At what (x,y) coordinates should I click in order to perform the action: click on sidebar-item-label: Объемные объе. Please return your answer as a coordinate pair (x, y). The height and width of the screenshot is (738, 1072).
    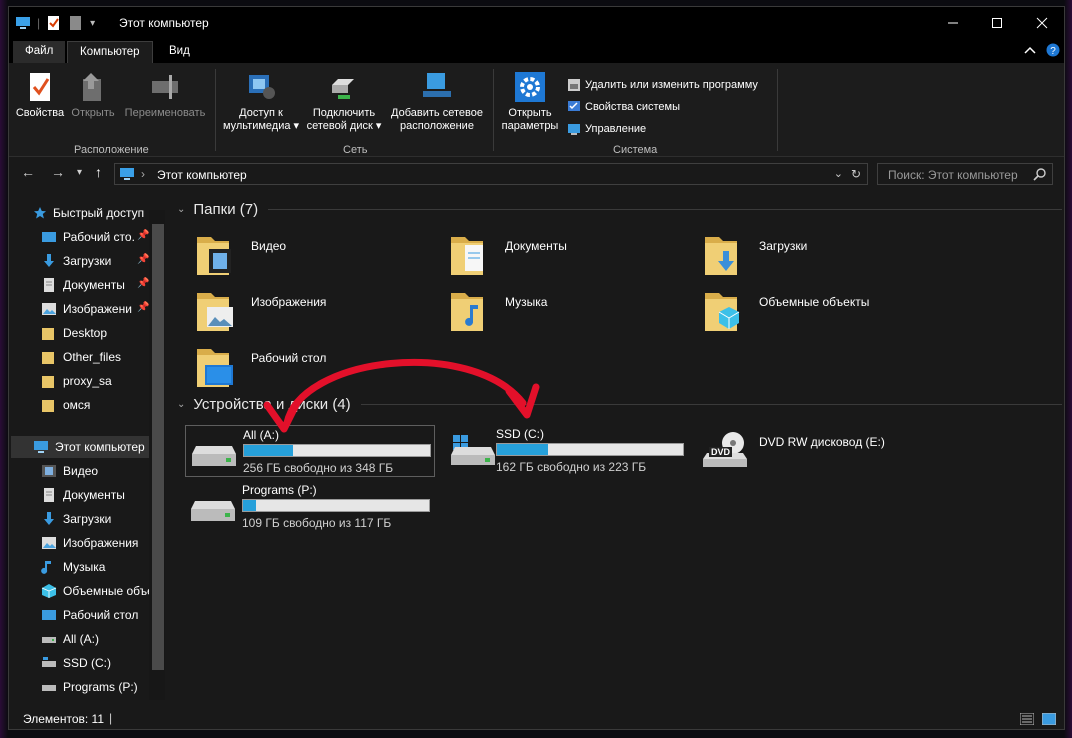
    Looking at the image, I should click on (108, 591).